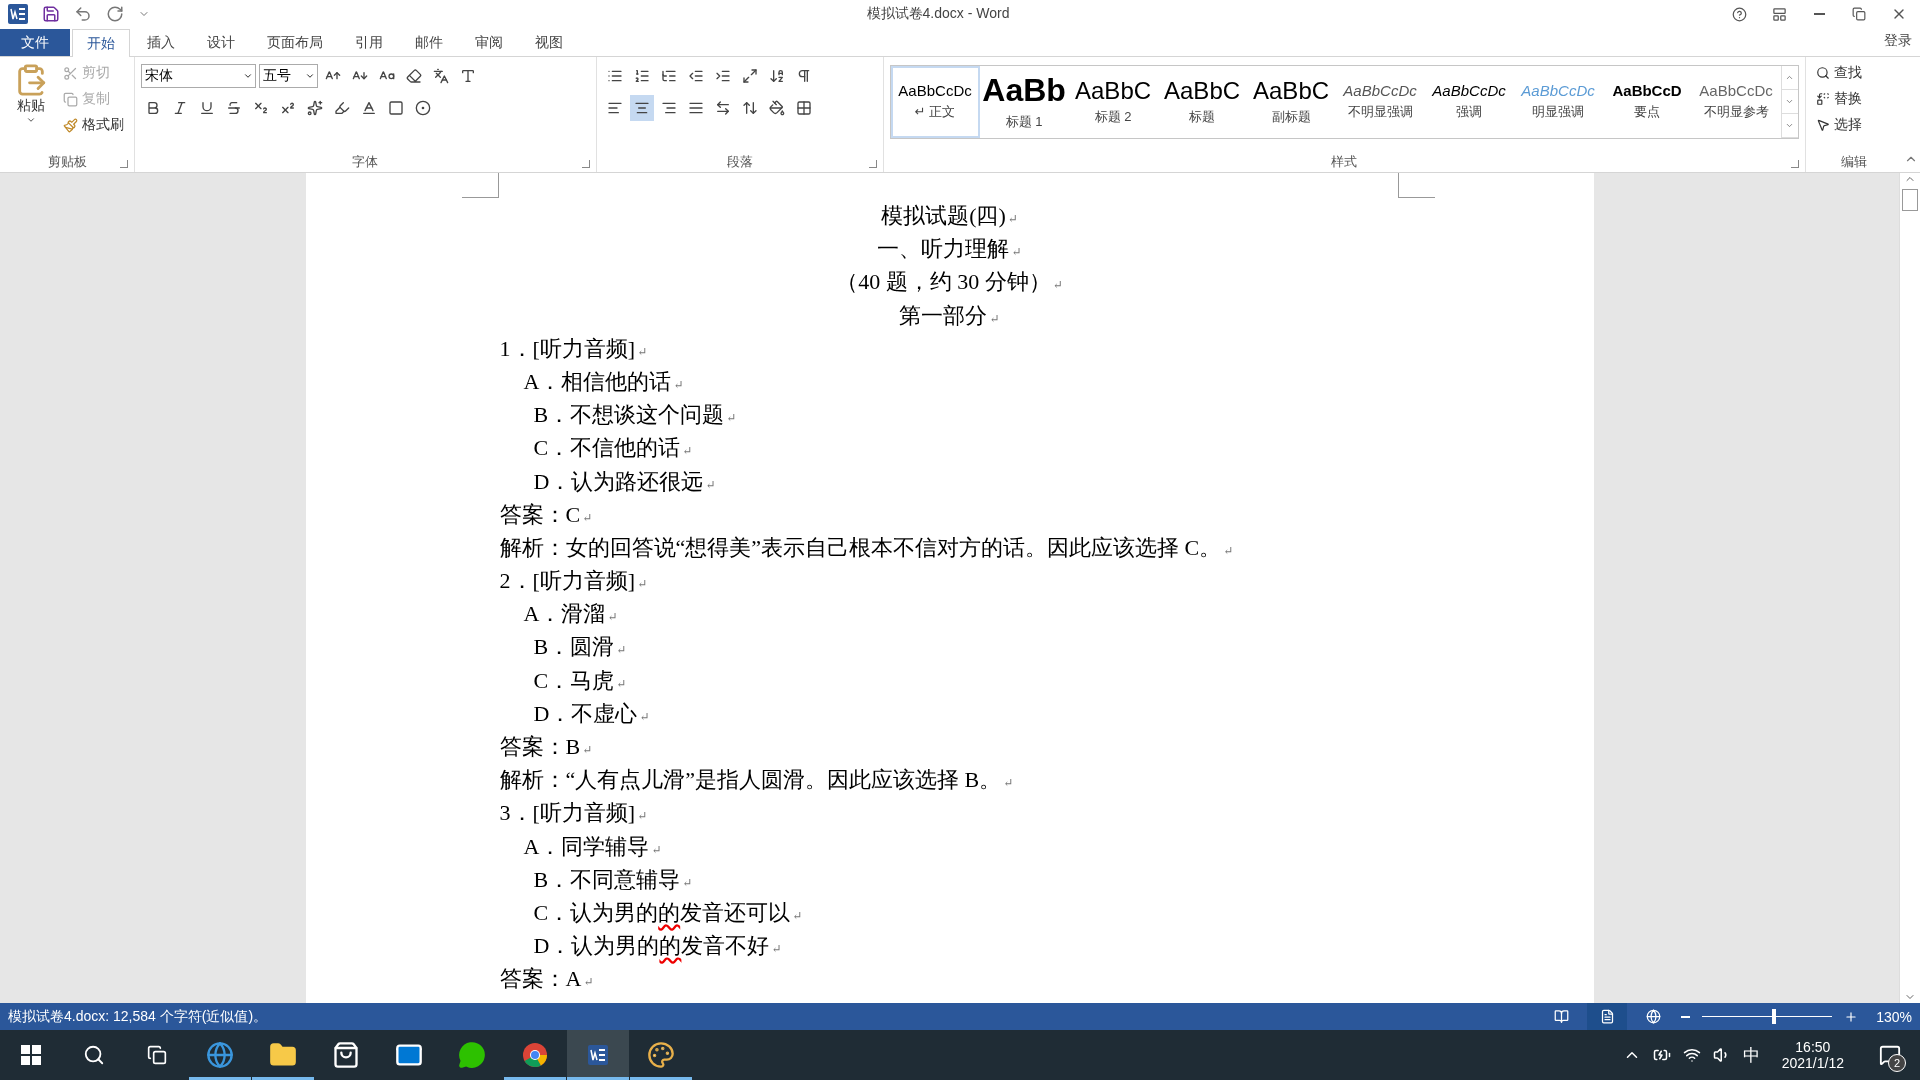 The image size is (1920, 1080). I want to click on editing-button: 替换, so click(1838, 99).